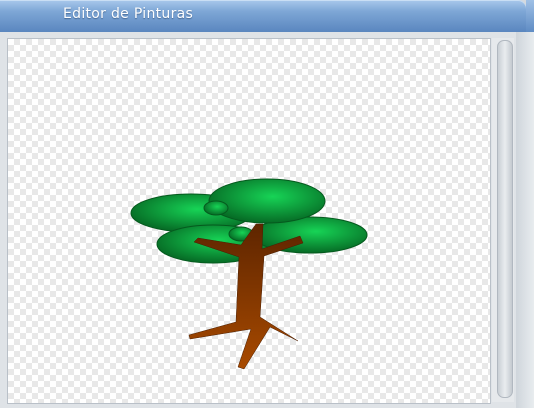  I want to click on tree-trunk, so click(246, 296).